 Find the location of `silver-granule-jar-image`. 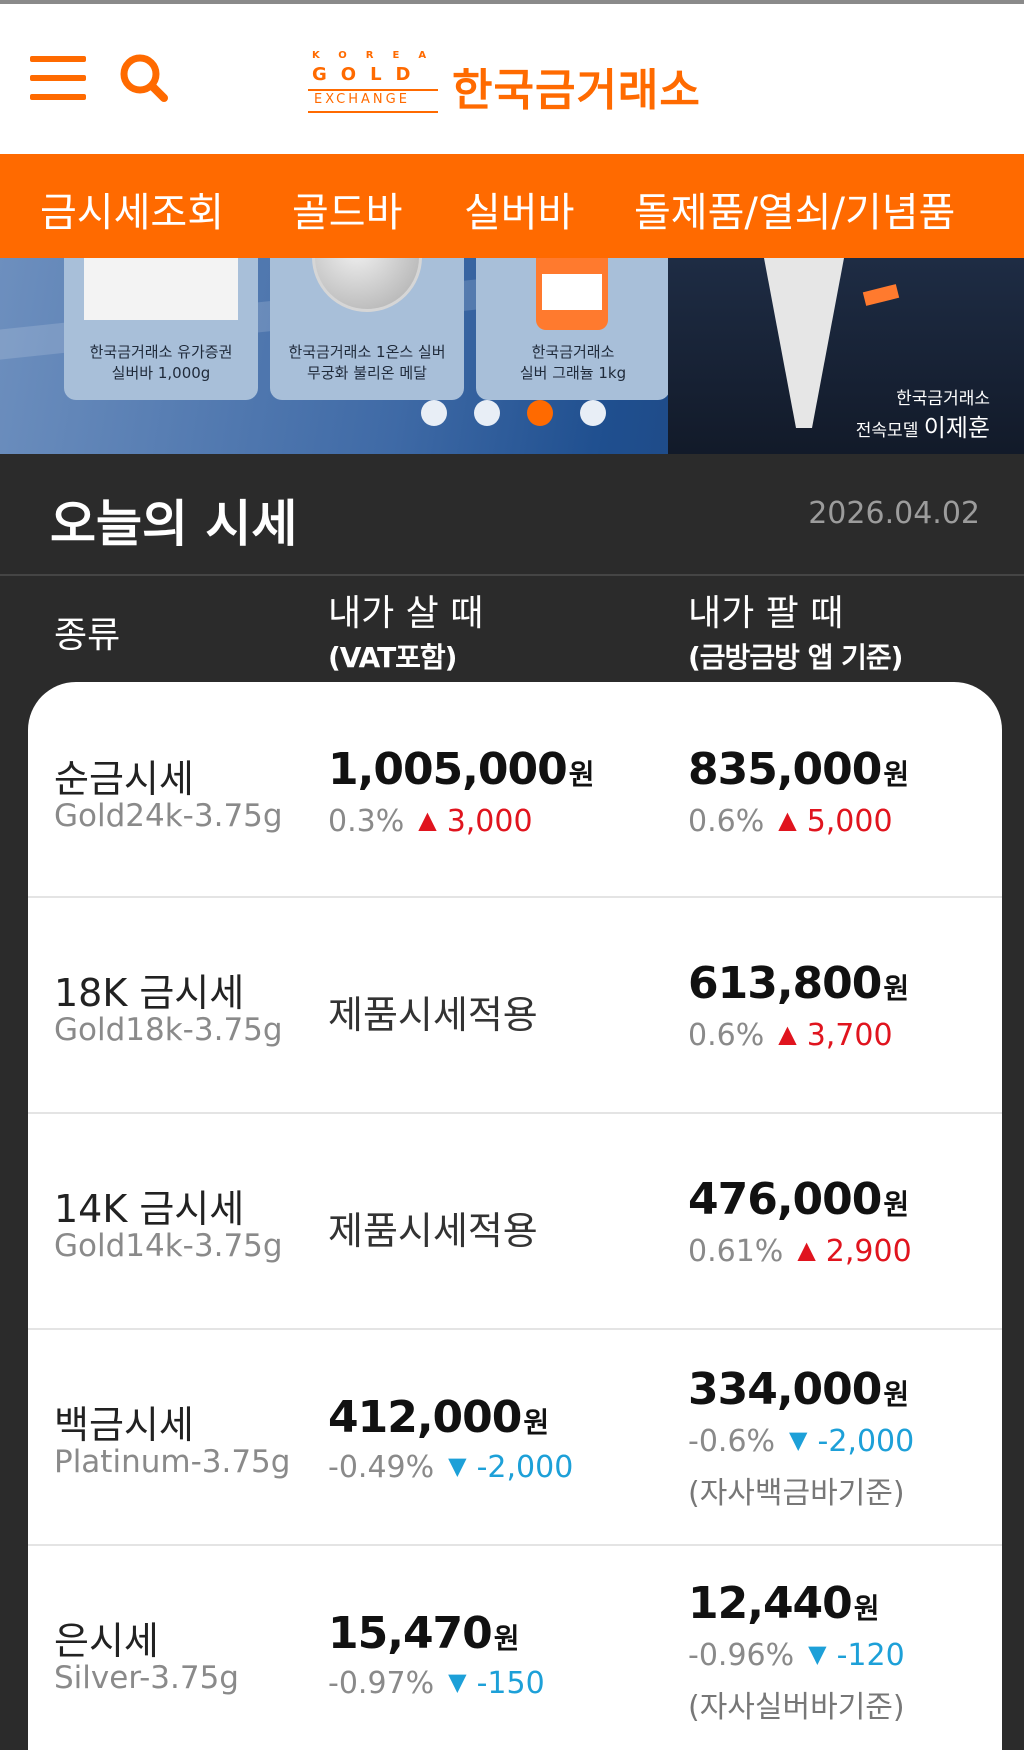

silver-granule-jar-image is located at coordinates (572, 294).